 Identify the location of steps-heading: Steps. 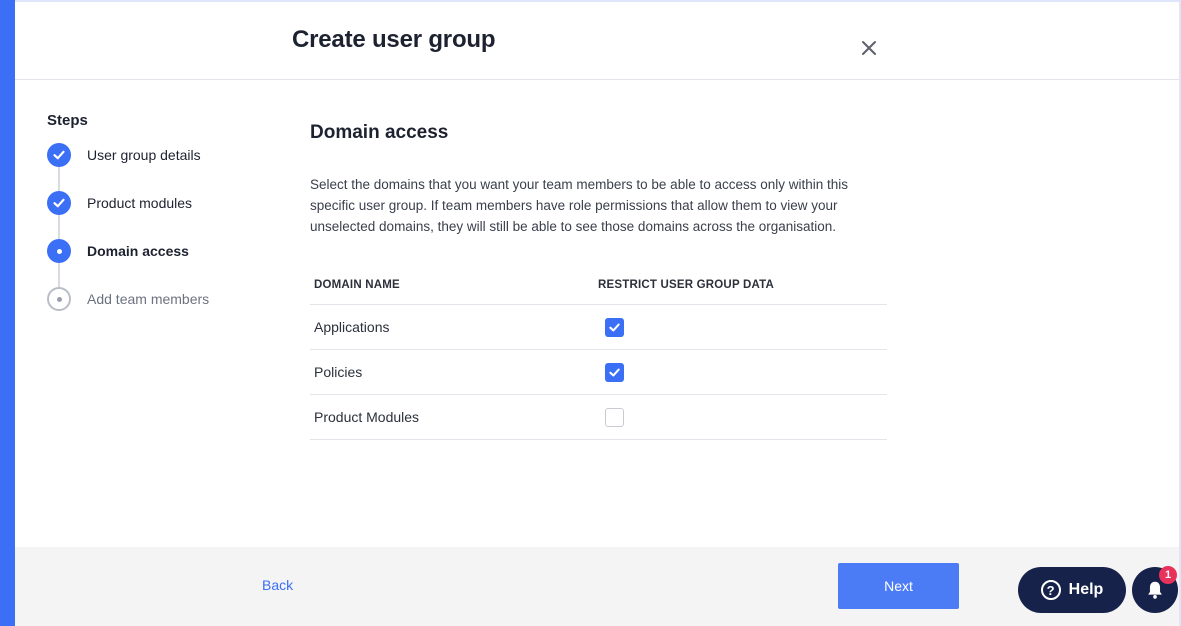
(67, 120).